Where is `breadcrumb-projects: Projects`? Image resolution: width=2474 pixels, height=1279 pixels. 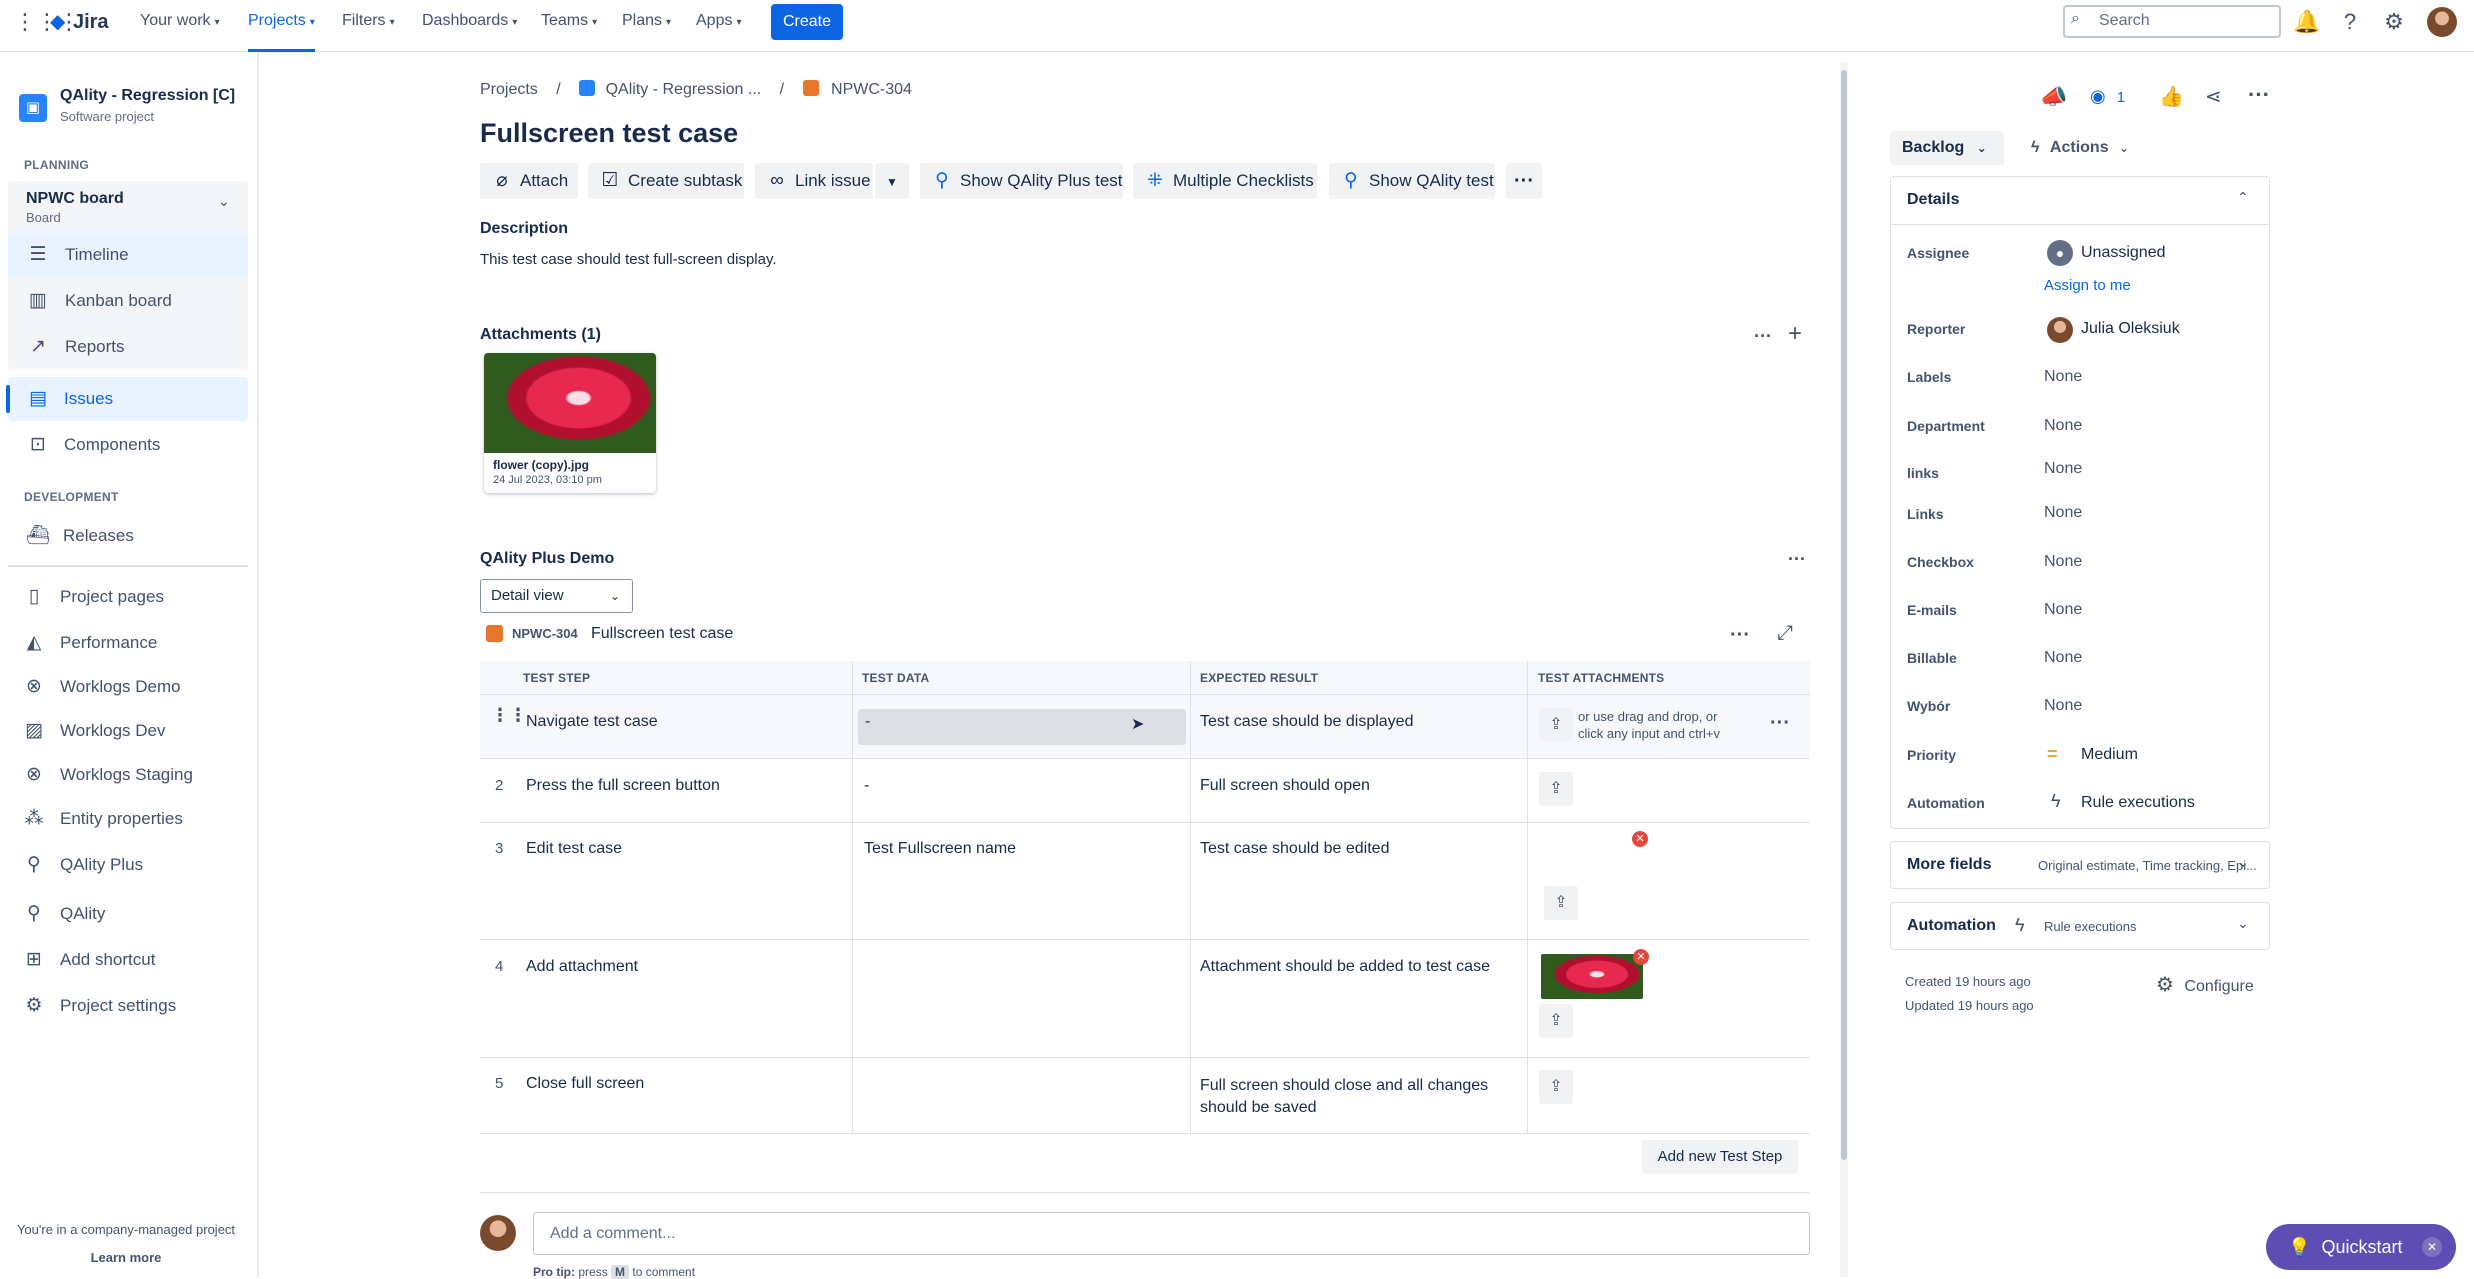
breadcrumb-projects: Projects is located at coordinates (509, 89).